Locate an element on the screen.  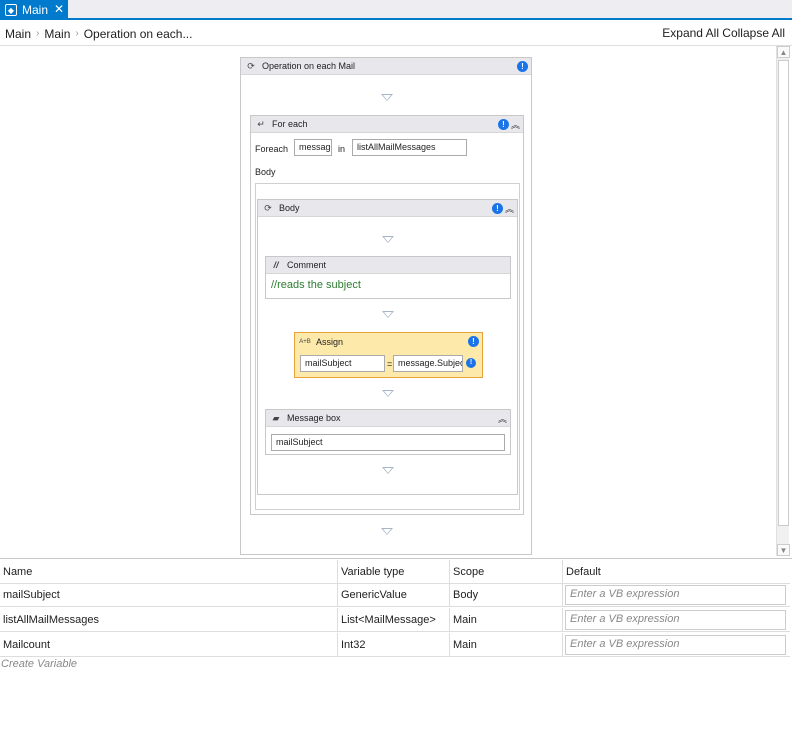
comment-title: Comment is located at coordinates (307, 265).